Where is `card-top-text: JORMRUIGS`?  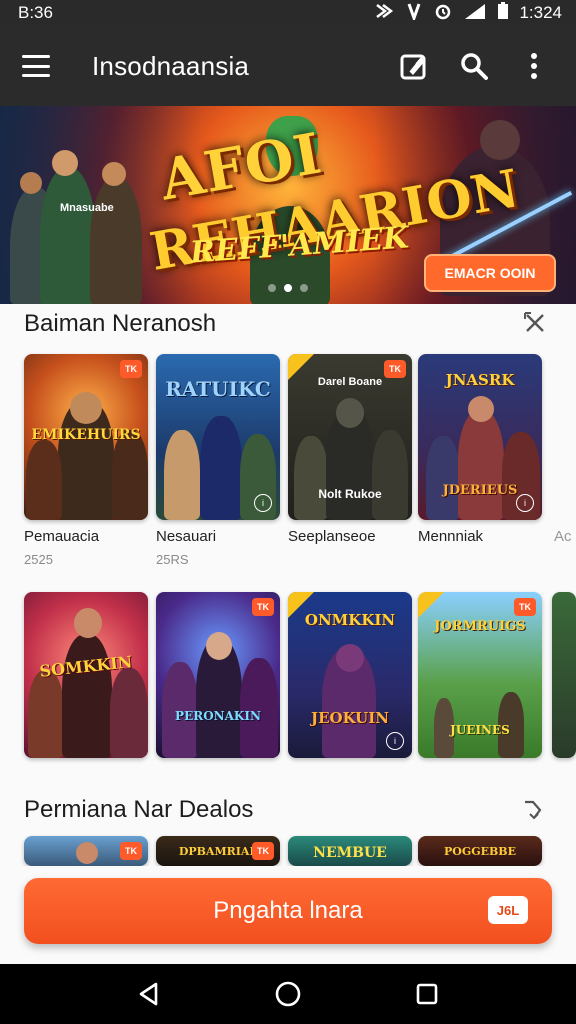
card-top-text: JORMRUIGS is located at coordinates (480, 626).